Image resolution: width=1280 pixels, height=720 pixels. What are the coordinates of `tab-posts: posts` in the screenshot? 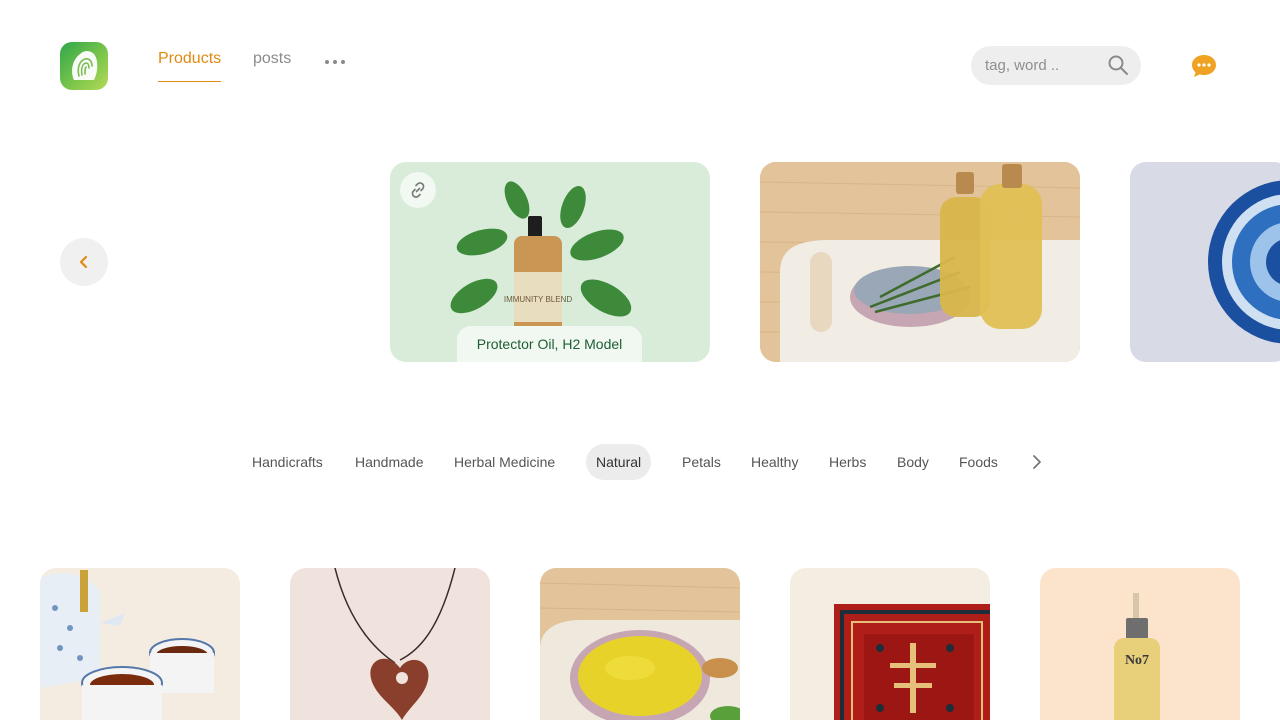 It's located at (272, 66).